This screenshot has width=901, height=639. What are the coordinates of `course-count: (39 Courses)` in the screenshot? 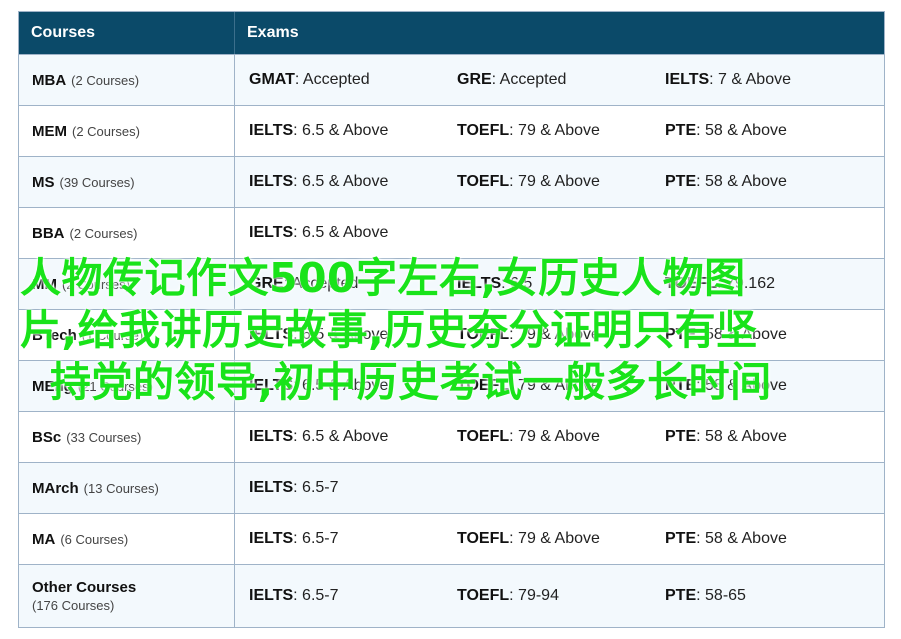 It's located at (97, 182).